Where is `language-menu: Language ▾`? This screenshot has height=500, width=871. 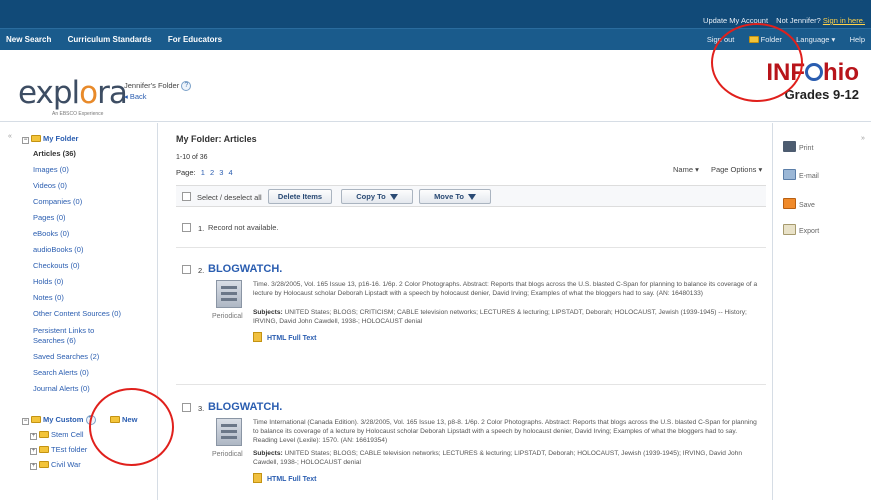
language-menu: Language ▾ is located at coordinates (815, 39).